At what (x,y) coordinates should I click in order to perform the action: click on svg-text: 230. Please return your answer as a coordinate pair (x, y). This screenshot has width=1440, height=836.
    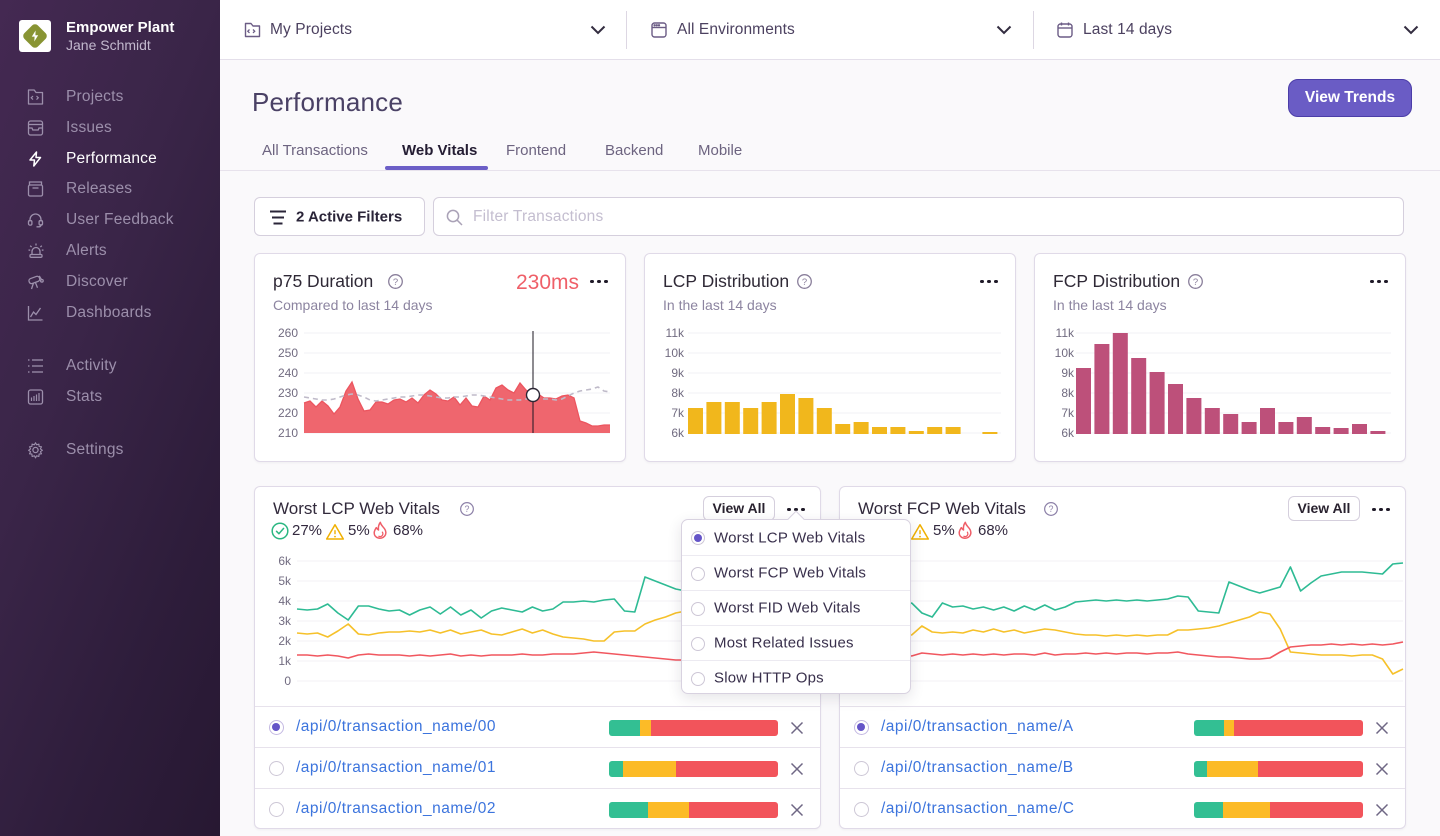
    Looking at the image, I should click on (288, 393).